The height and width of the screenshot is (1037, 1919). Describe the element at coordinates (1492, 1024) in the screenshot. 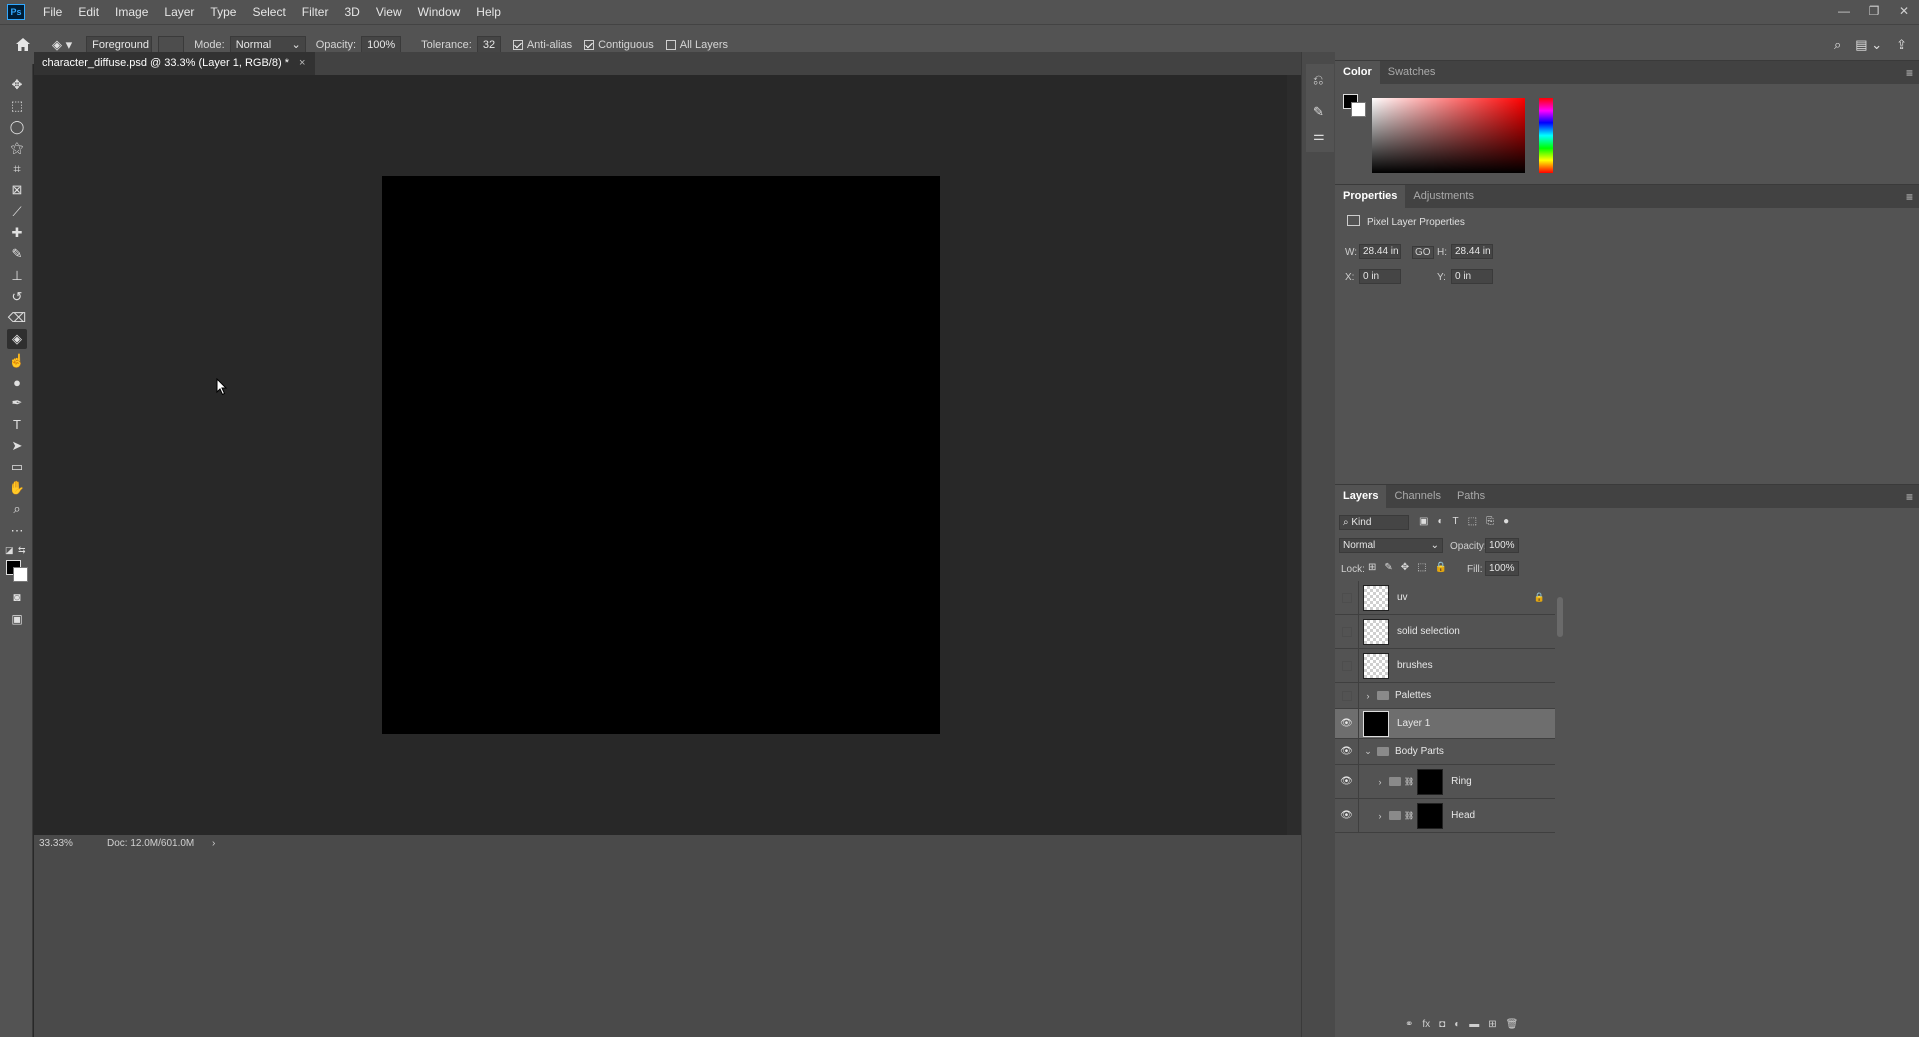

I see `new-layer-icon: ⊞` at that location.